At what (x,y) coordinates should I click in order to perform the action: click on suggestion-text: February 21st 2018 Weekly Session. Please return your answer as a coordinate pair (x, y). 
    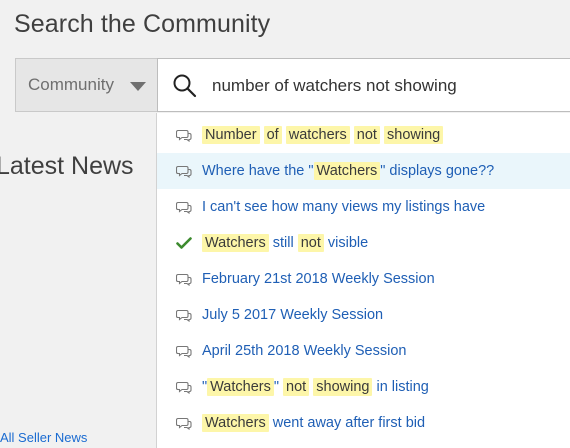
    Looking at the image, I should click on (318, 279).